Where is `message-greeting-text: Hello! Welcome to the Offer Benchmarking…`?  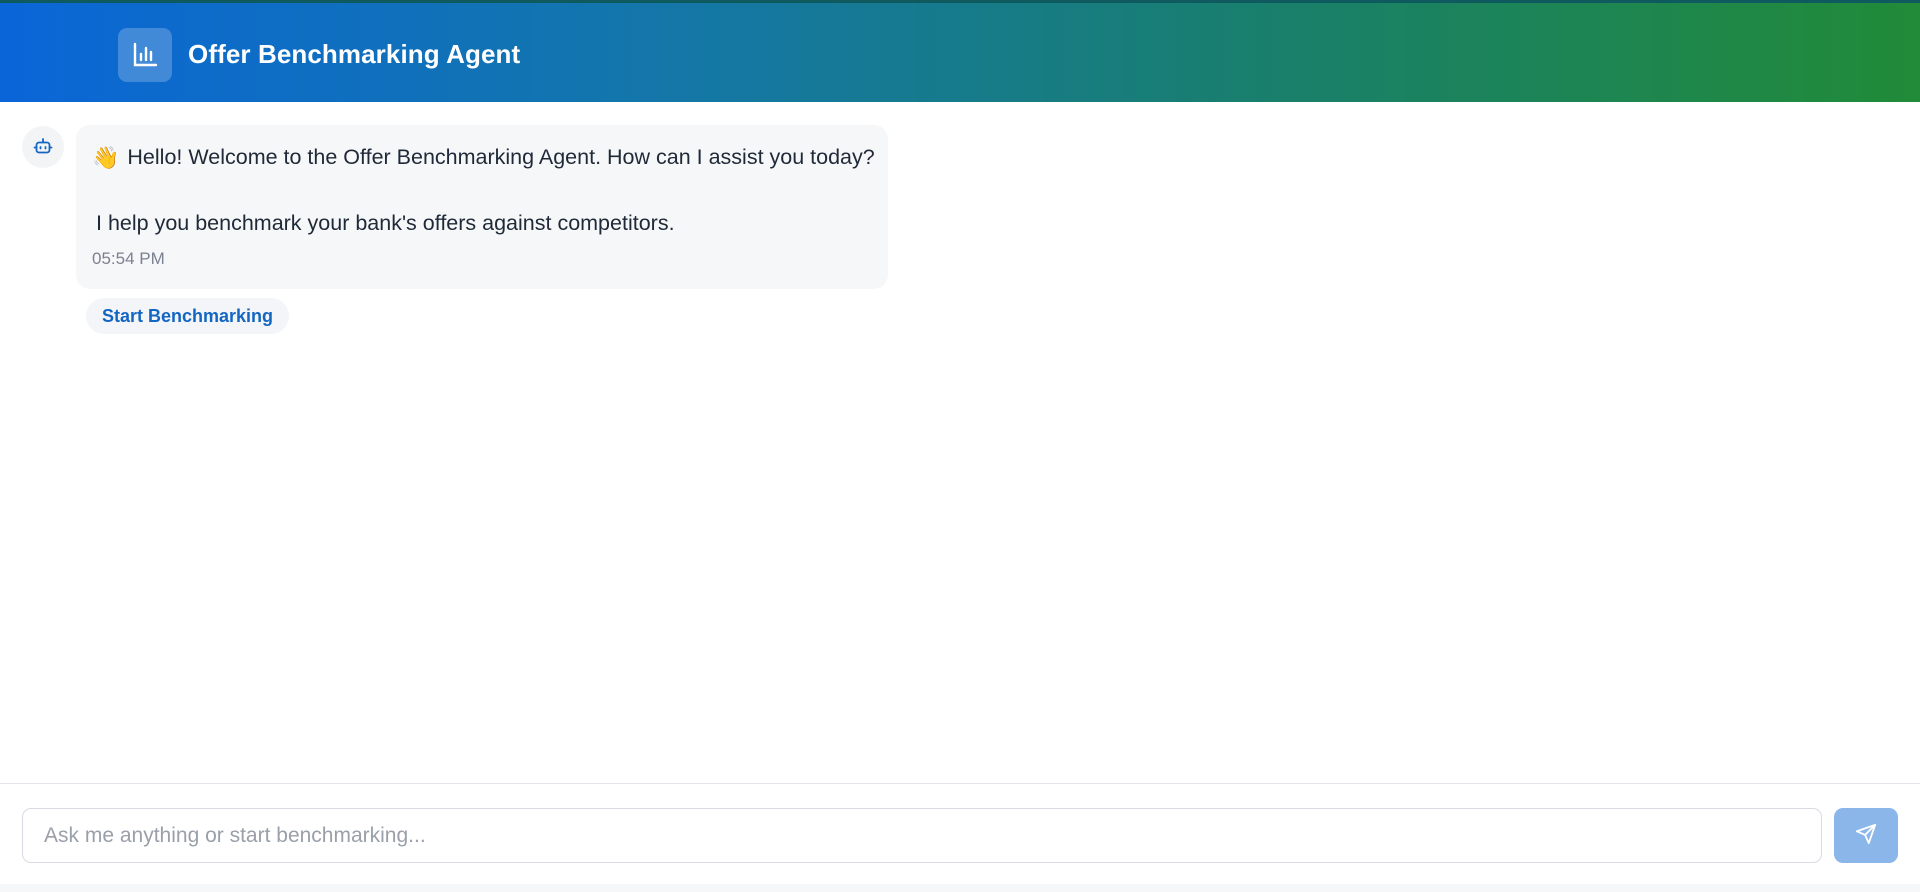 message-greeting-text: Hello! Welcome to the Offer Benchmarking… is located at coordinates (501, 157).